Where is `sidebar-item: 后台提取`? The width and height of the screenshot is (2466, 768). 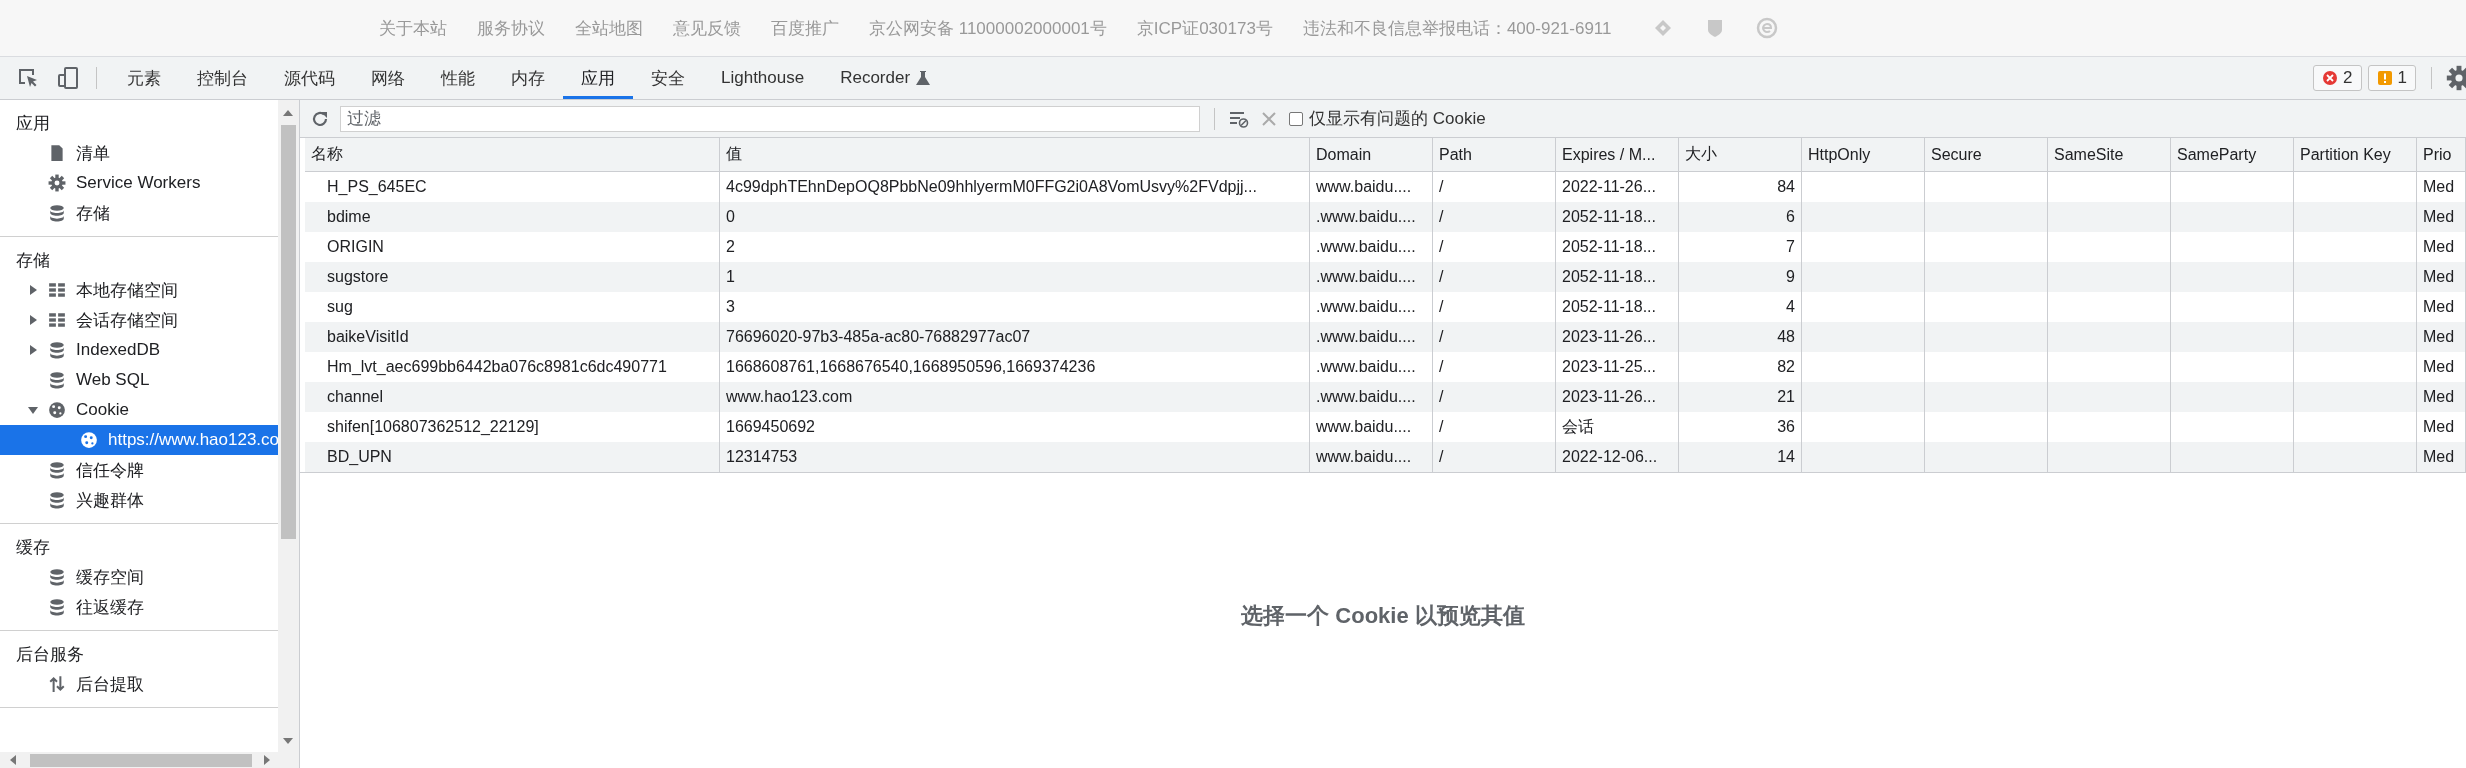 sidebar-item: 后台提取 is located at coordinates (139, 684).